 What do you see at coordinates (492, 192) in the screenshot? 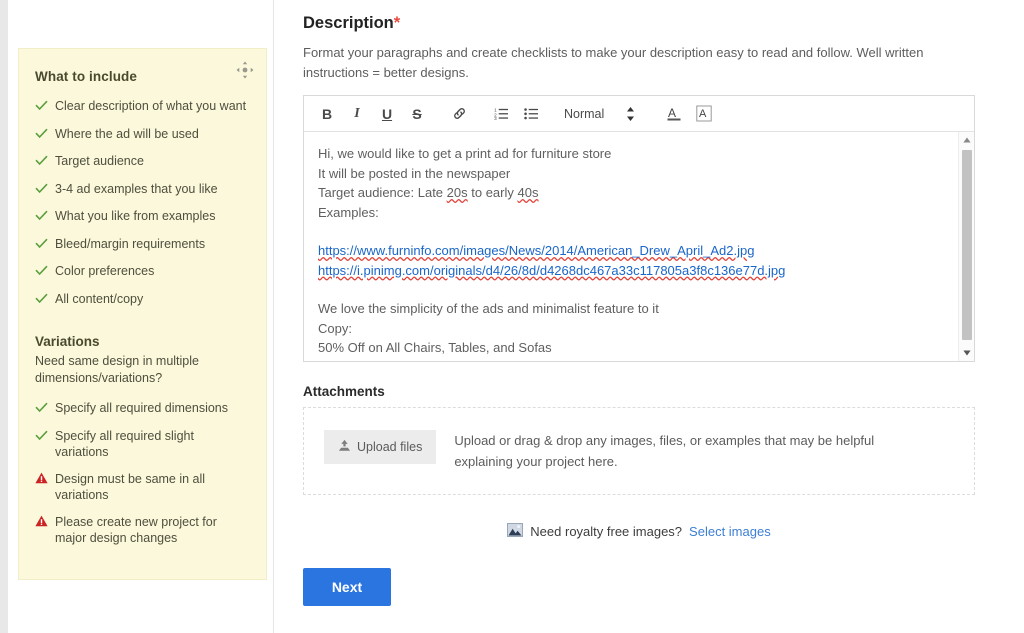
I see `editor-line-mid: to early` at bounding box center [492, 192].